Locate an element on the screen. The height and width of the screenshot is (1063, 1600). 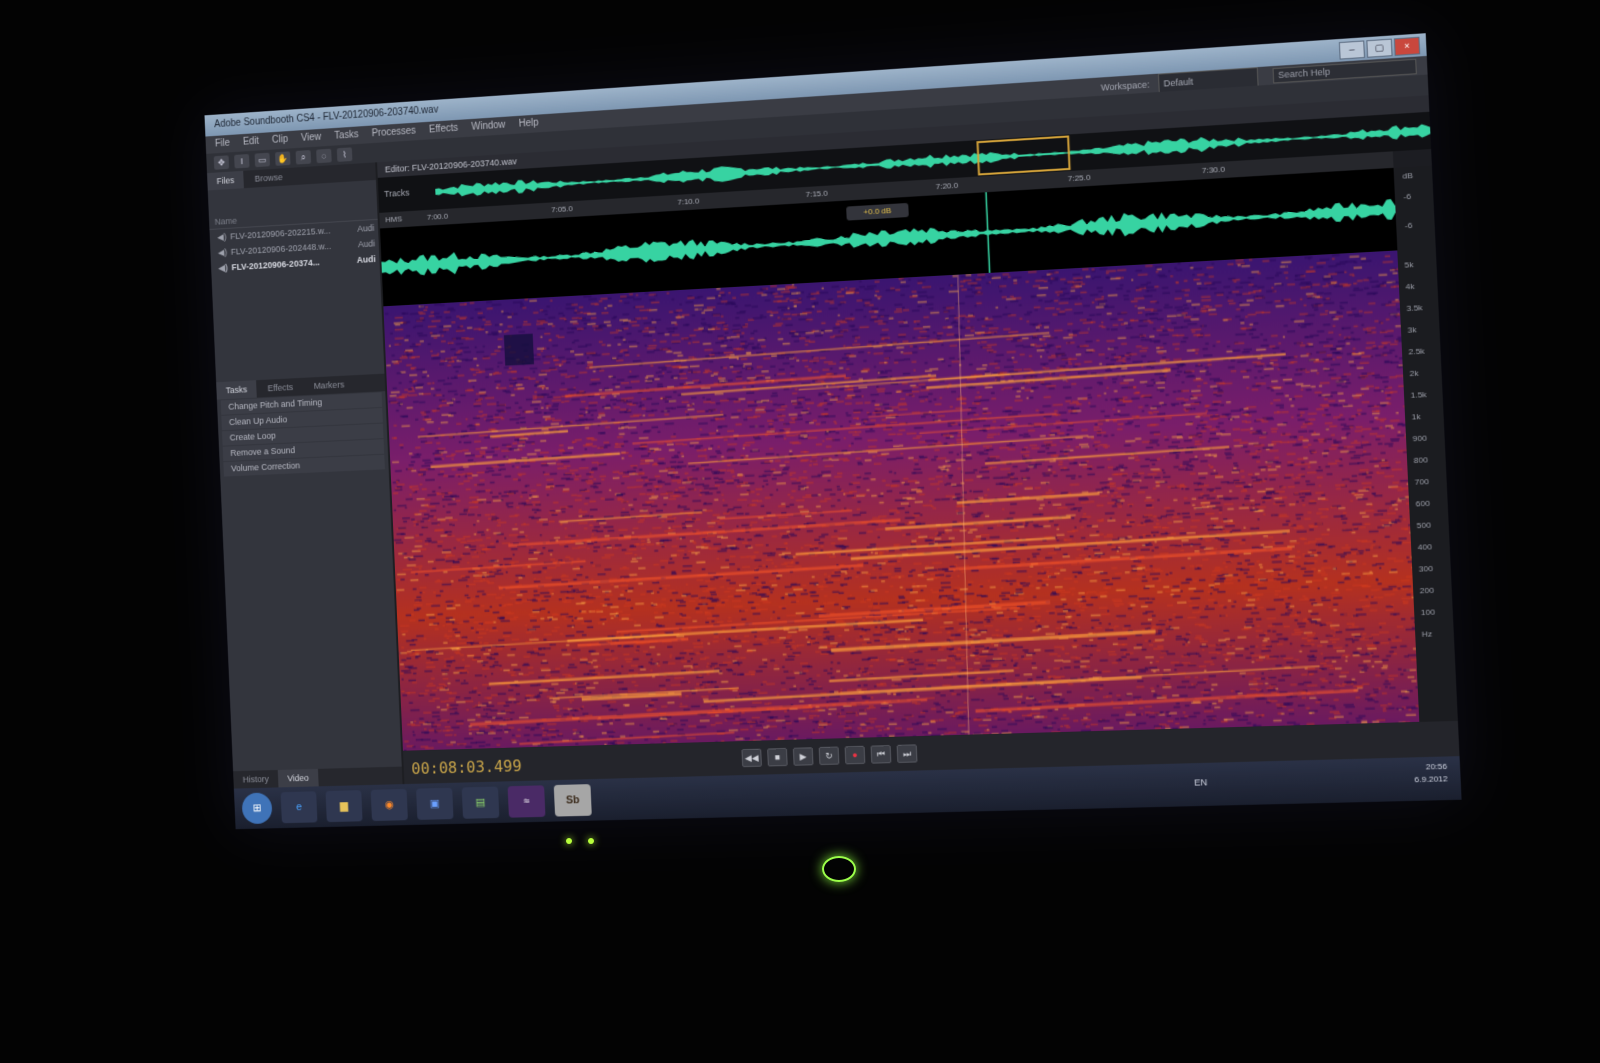
app-icon: ▤ is located at coordinates (480, 802).